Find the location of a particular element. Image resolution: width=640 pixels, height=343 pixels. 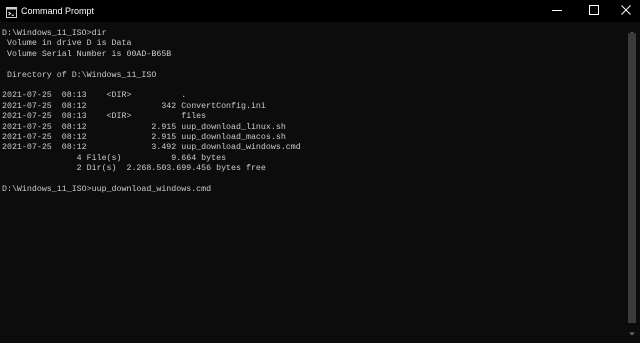

console-icon is located at coordinates (11, 11).